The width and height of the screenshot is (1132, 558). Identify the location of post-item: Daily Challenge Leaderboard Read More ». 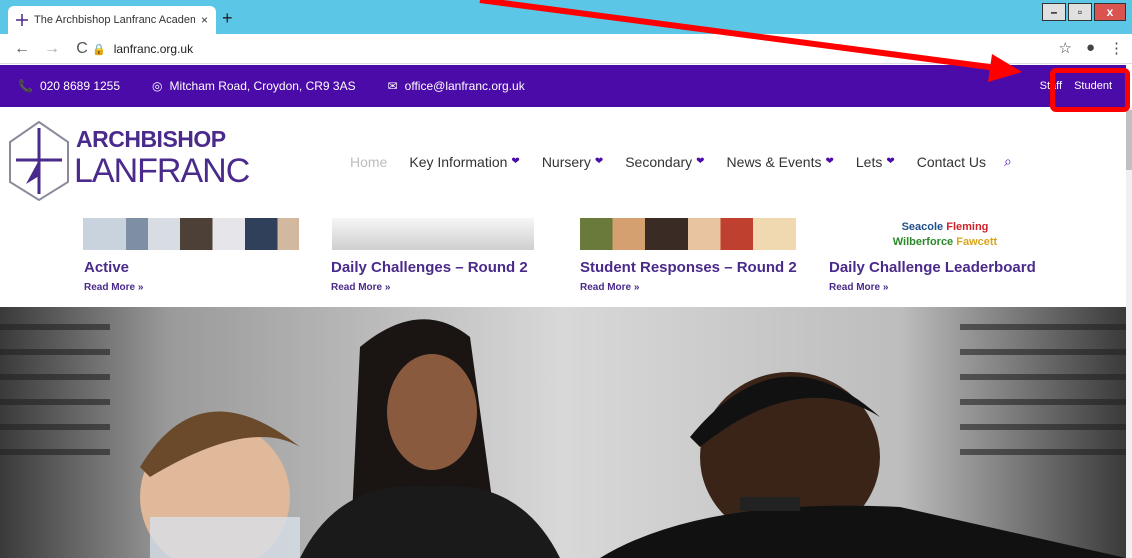
(932, 276).